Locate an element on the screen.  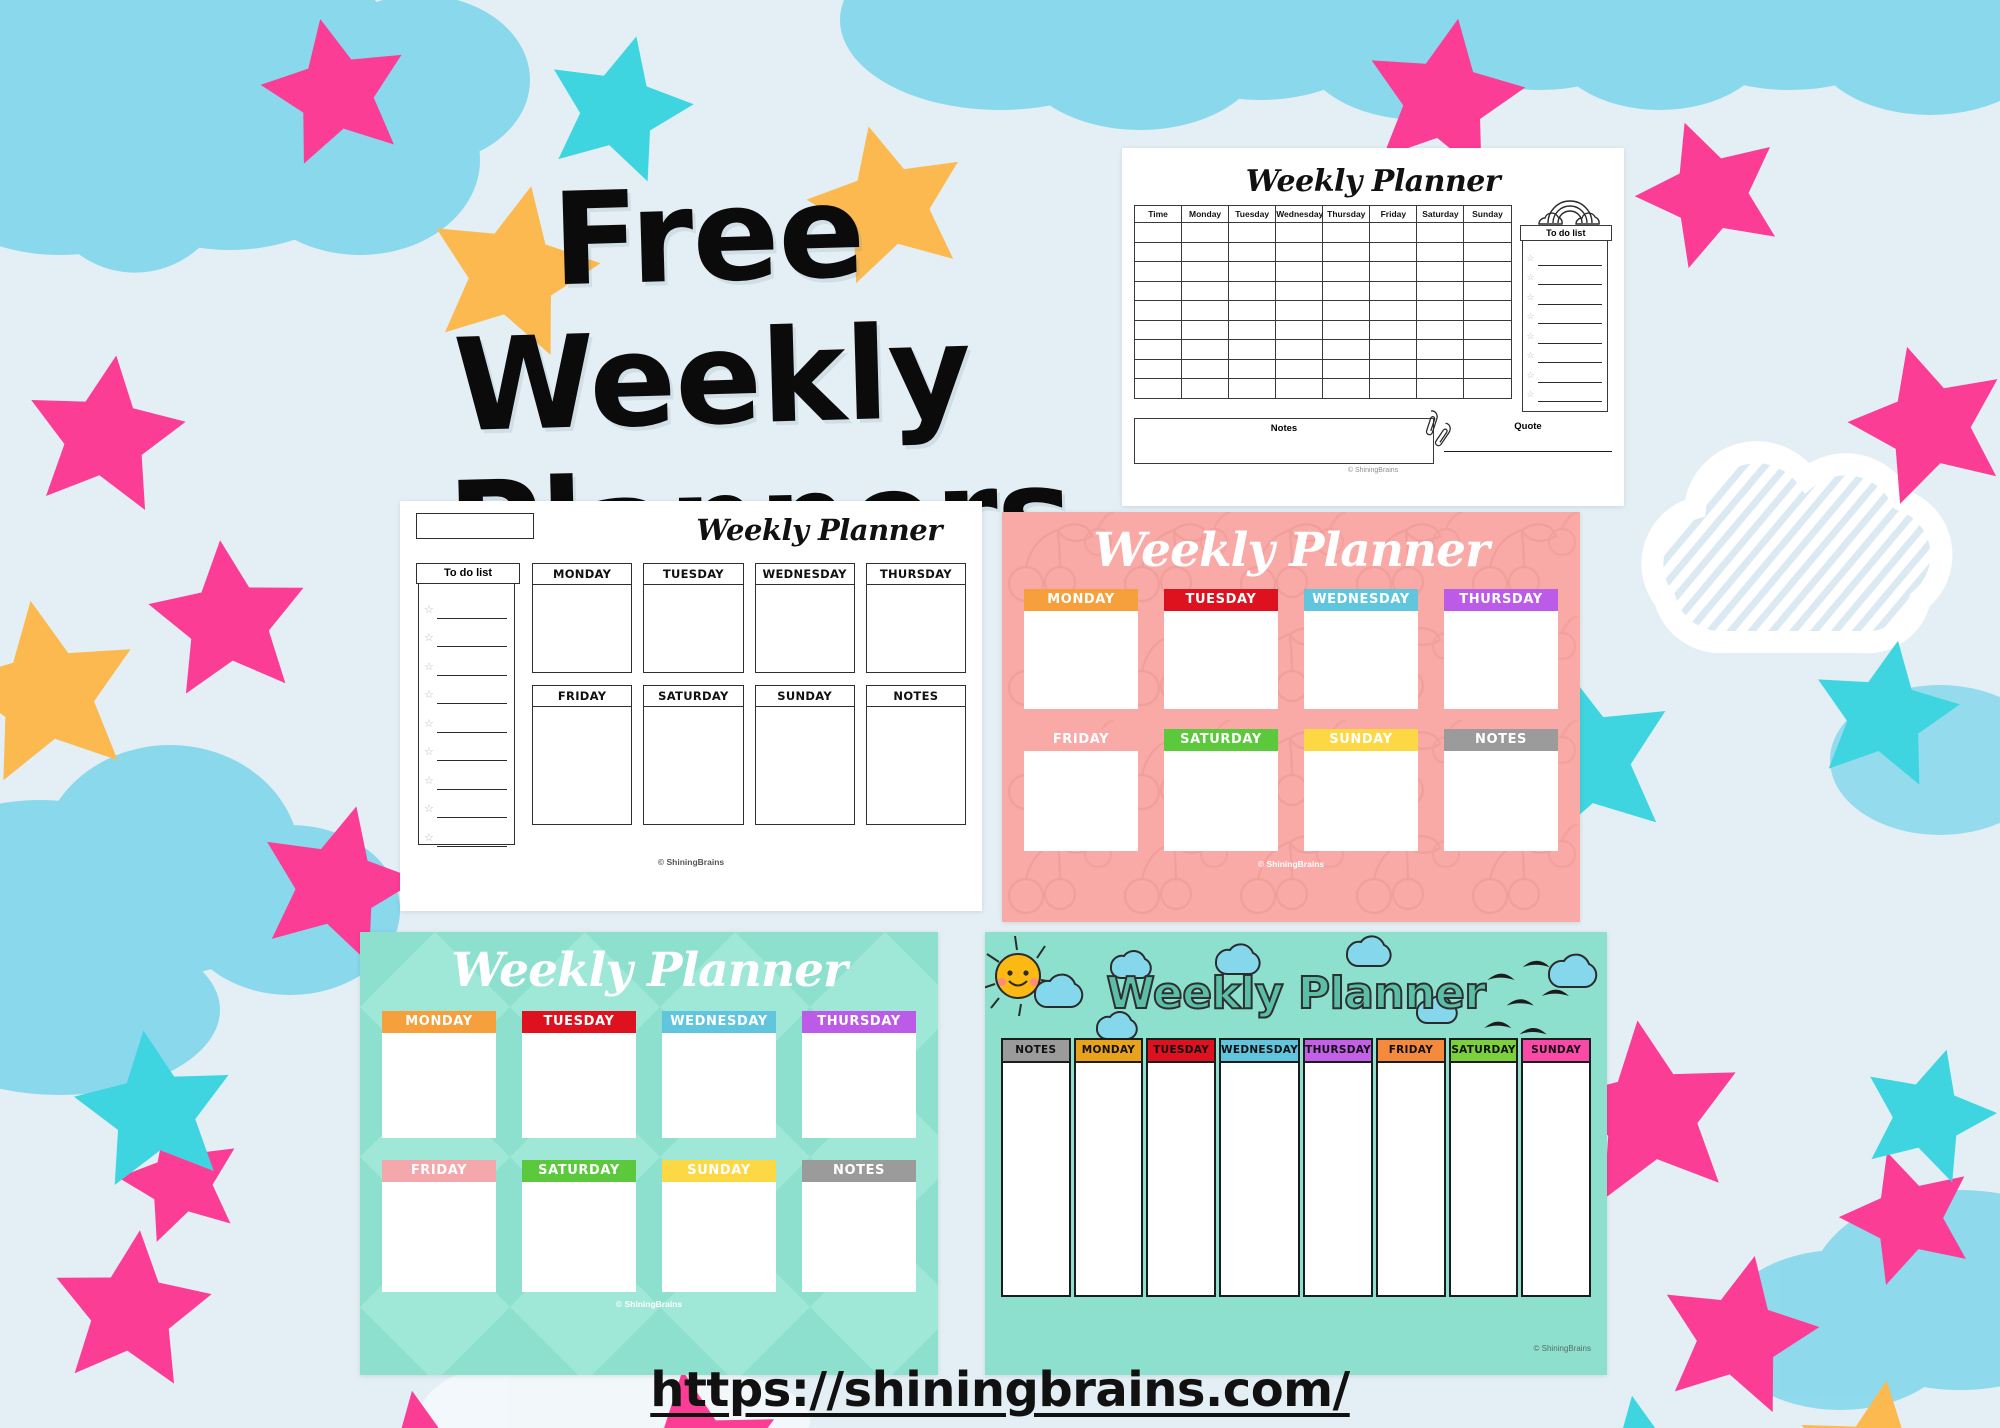
day-column-sunday: SUNDAY is located at coordinates (1556, 1167).